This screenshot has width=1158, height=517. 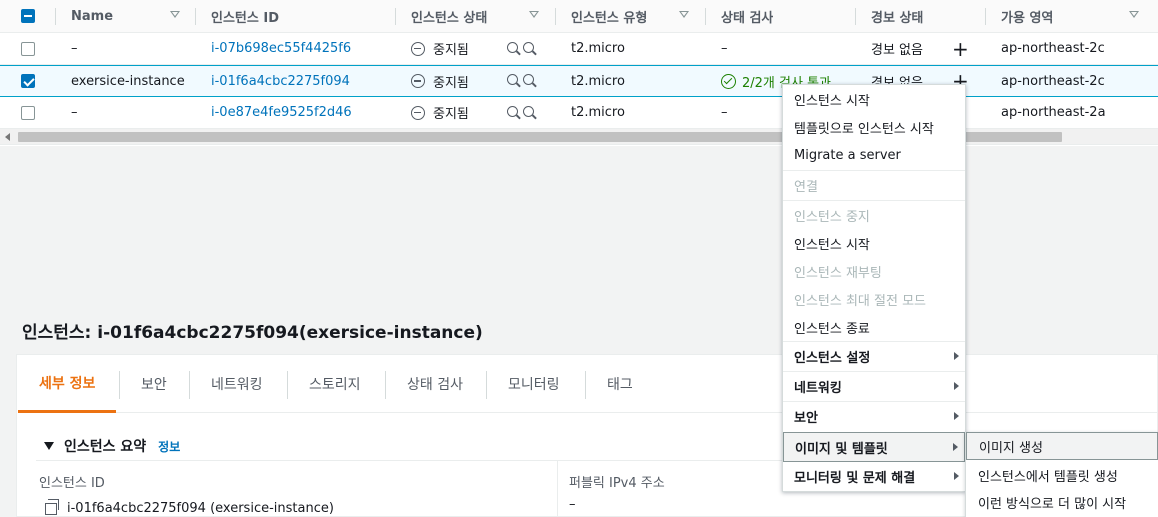 I want to click on instance-summary-header: 인스턴스 요약 정보, so click(x=112, y=446).